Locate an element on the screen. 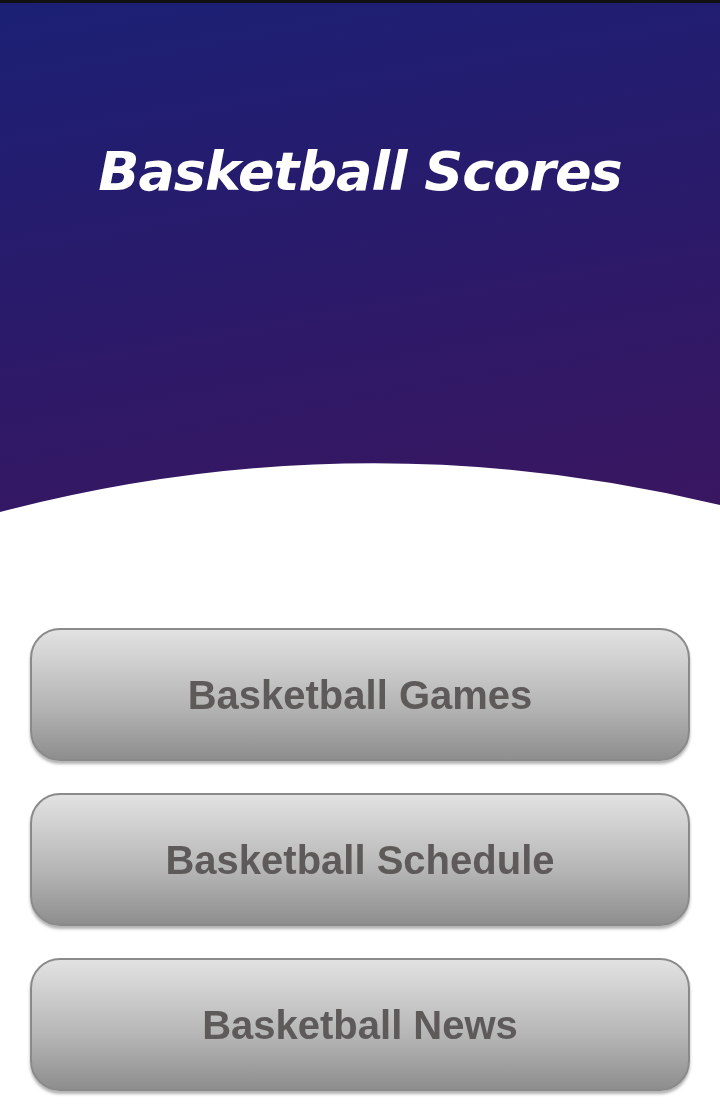  menu-button: Basketball Games is located at coordinates (360, 694).